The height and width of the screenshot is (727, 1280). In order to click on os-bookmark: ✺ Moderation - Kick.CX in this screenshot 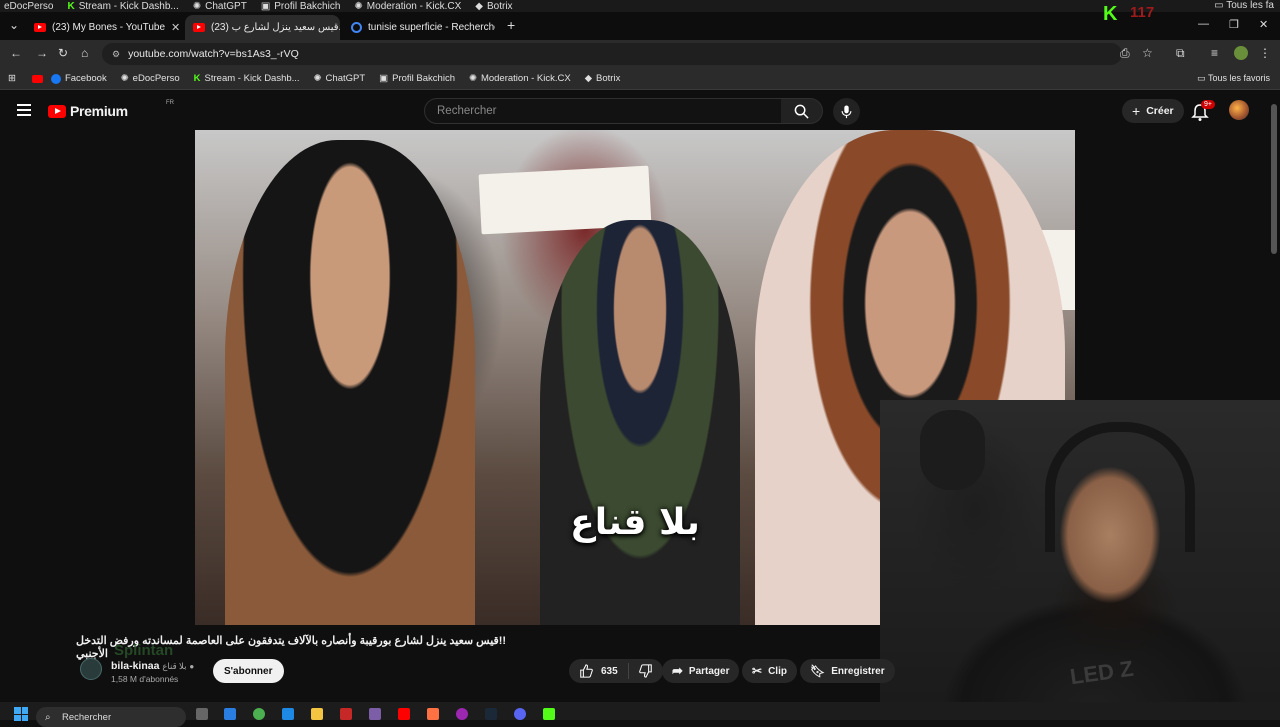, I will do `click(407, 6)`.